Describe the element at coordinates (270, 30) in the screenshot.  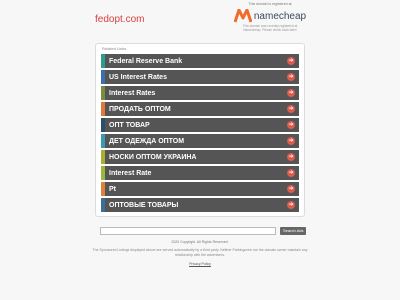
I see `registrar-note-2: Namecheap. Please check back later!` at that location.